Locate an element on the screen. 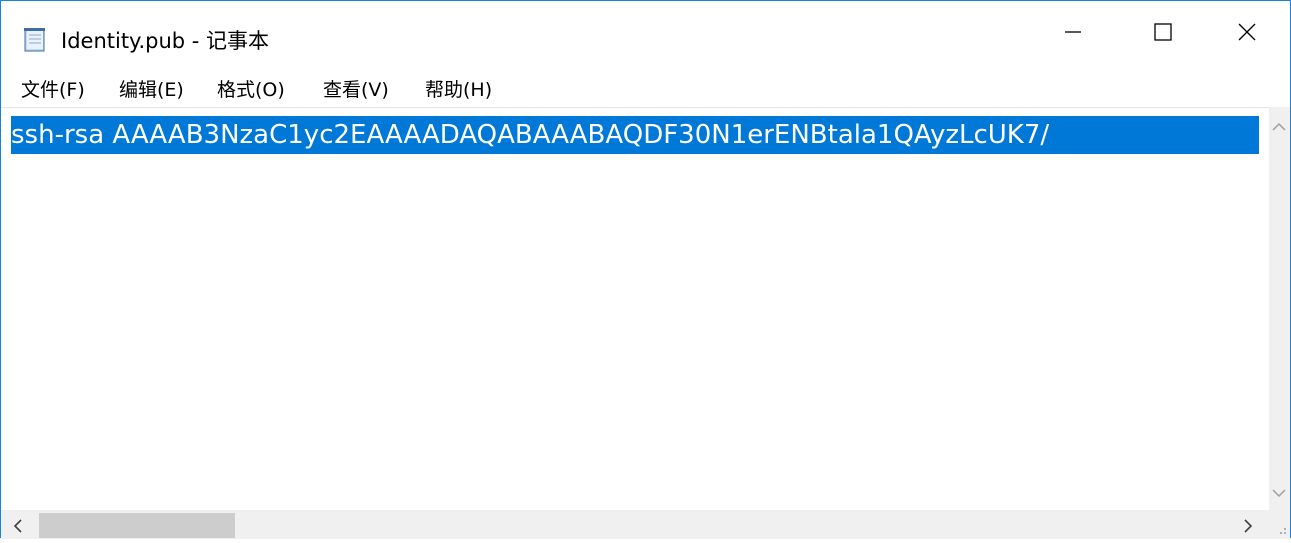  window-title: Identity.pub - 记事本 is located at coordinates (165, 41).